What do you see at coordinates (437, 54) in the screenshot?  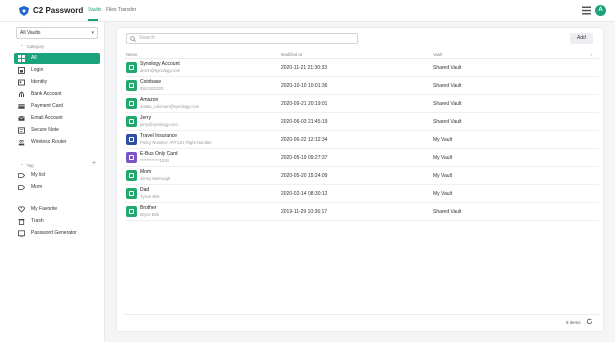 I see `column-header-vault: Vault` at bounding box center [437, 54].